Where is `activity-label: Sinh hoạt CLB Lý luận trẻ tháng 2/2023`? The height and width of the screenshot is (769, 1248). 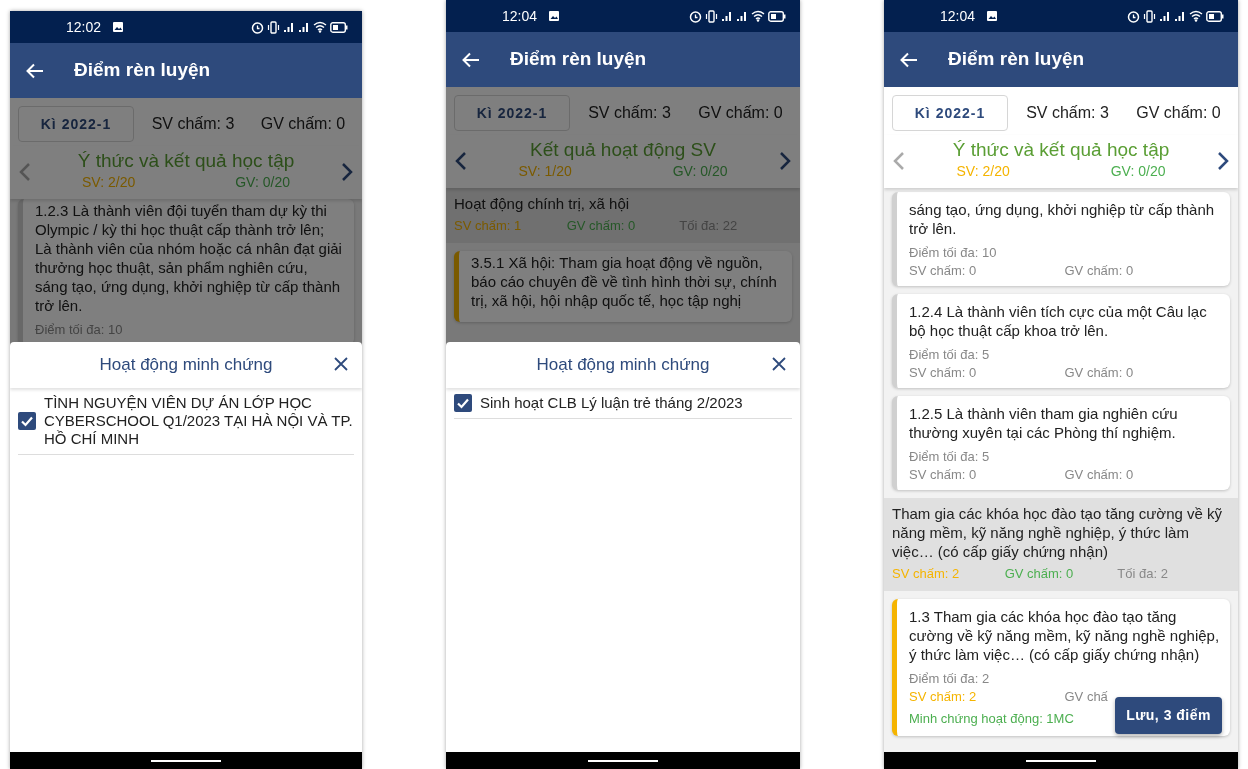 activity-label: Sinh hoạt CLB Lý luận trẻ tháng 2/2023 is located at coordinates (611, 403).